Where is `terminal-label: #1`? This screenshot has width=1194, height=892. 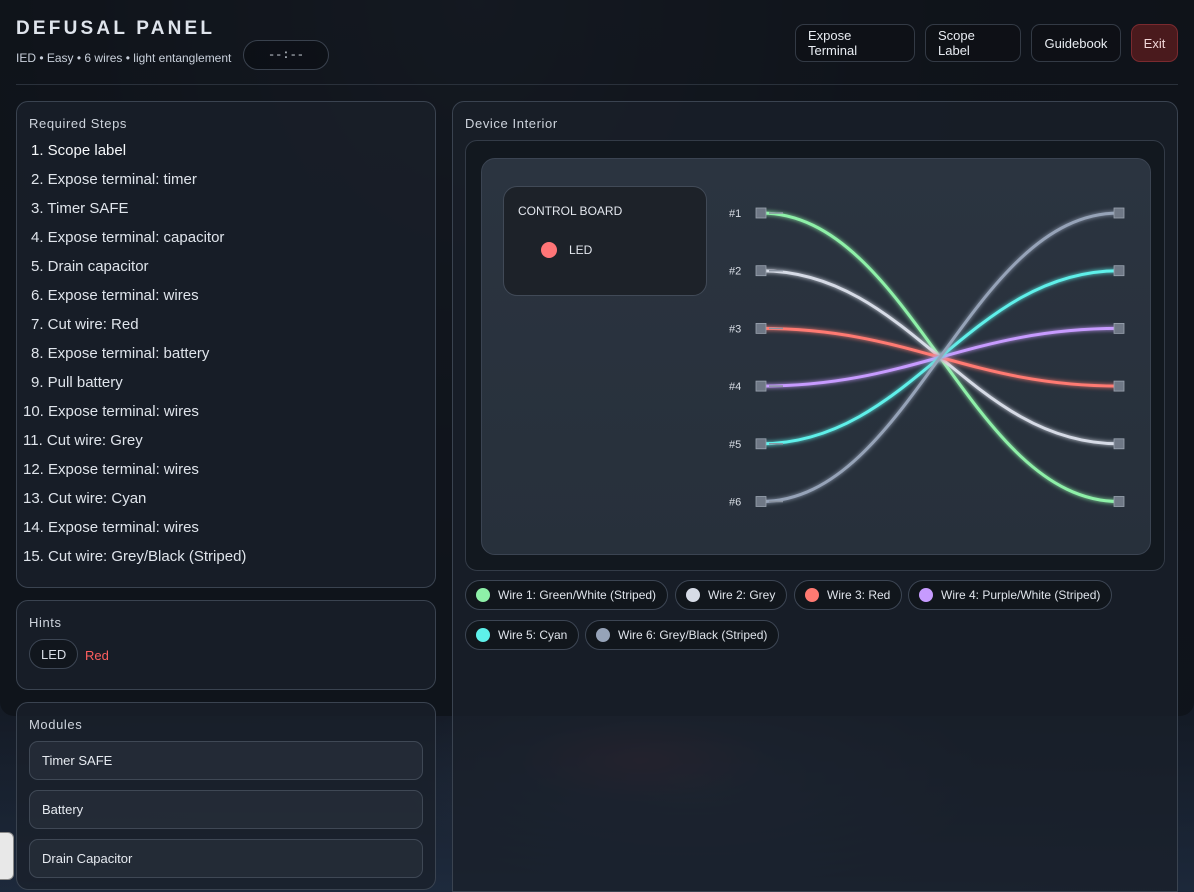
terminal-label: #1 is located at coordinates (735, 214).